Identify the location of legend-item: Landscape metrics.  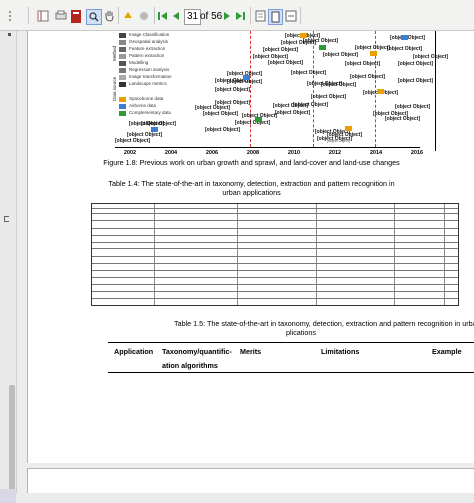
(148, 83).